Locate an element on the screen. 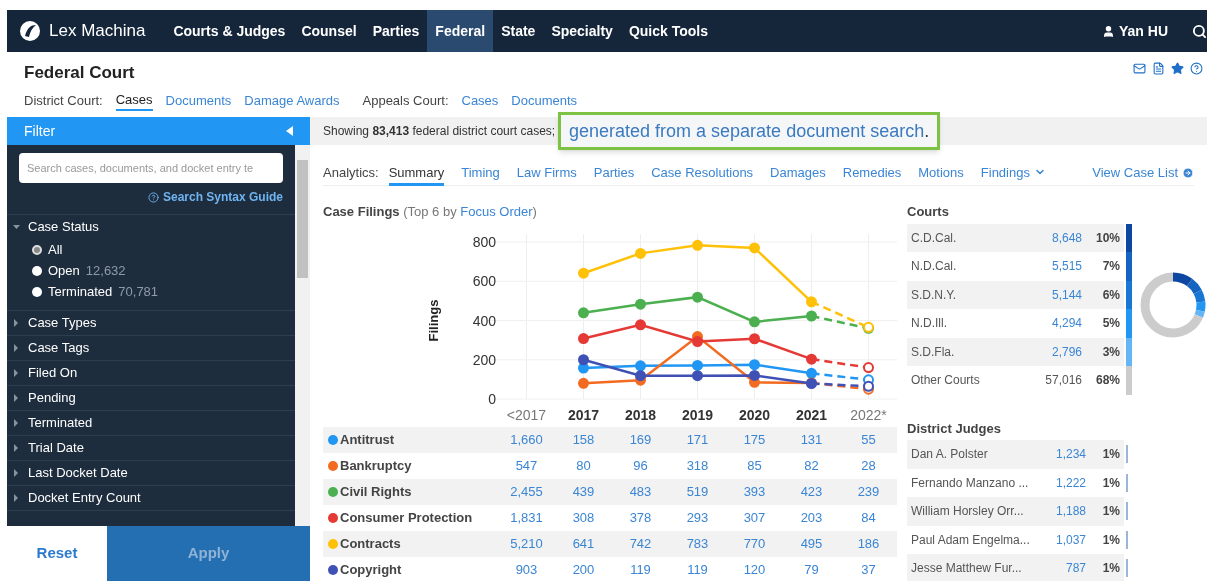 This screenshot has width=1207, height=581. option-count: 12,632 is located at coordinates (105, 270).